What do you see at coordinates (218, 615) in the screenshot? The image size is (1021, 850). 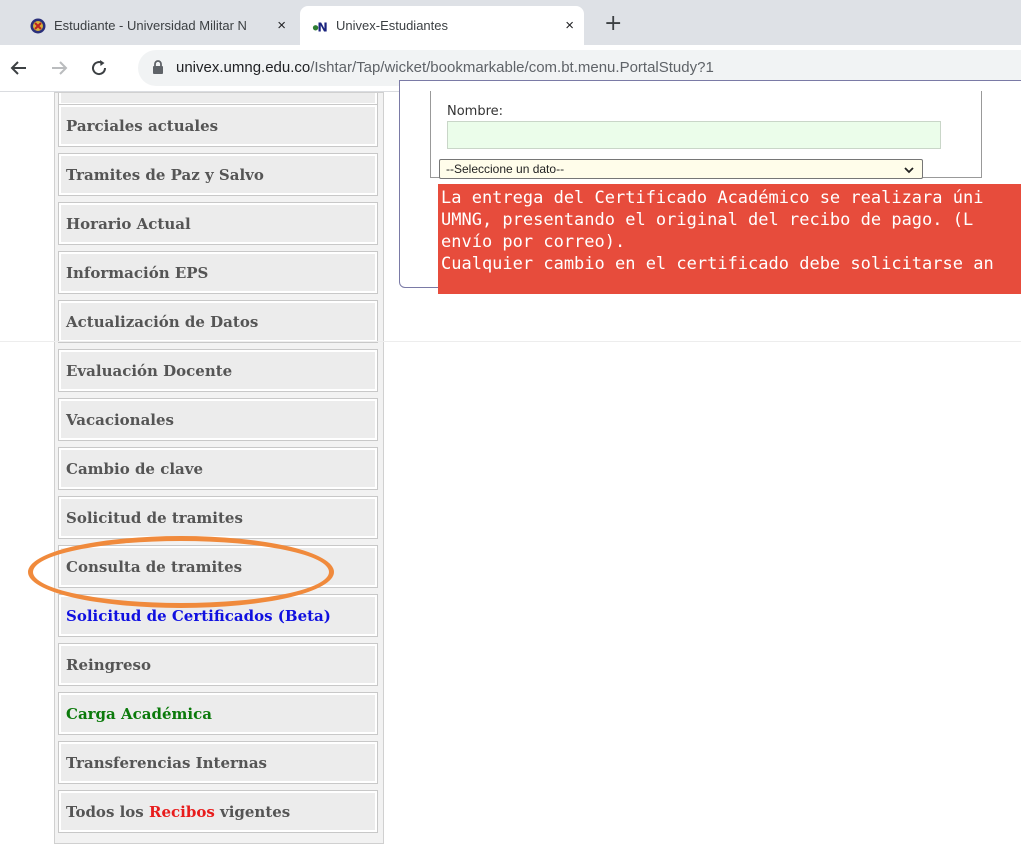 I see `sidebar-item-solicitud-certificados: Solicitud de Certificados (Beta)` at bounding box center [218, 615].